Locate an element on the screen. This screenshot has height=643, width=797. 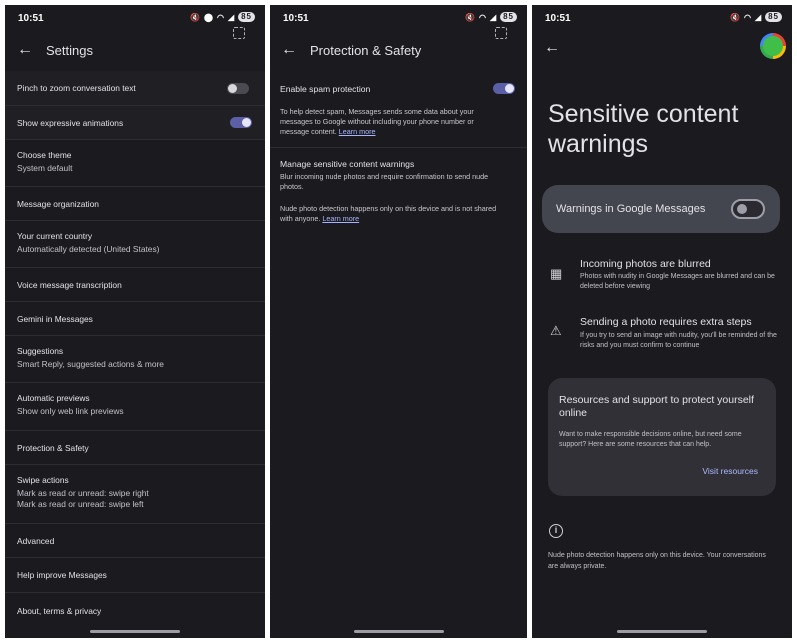
setting-subtitle: Automatically detected (United States) is located at coordinates (88, 249).